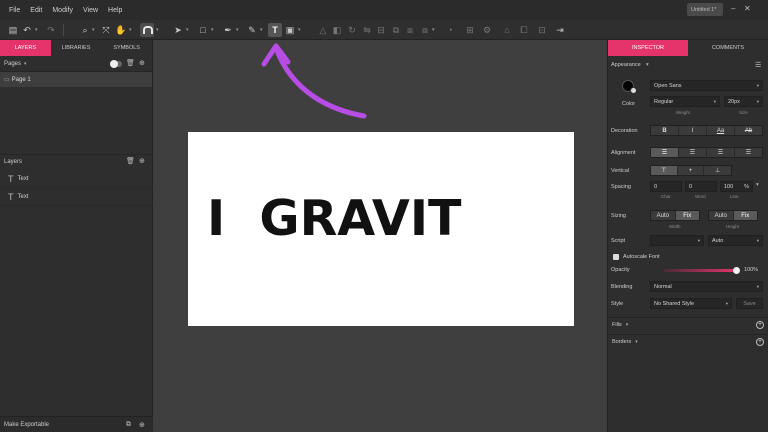 Image resolution: width=768 pixels, height=432 pixels. I want to click on add-fill-icon: +, so click(760, 325).